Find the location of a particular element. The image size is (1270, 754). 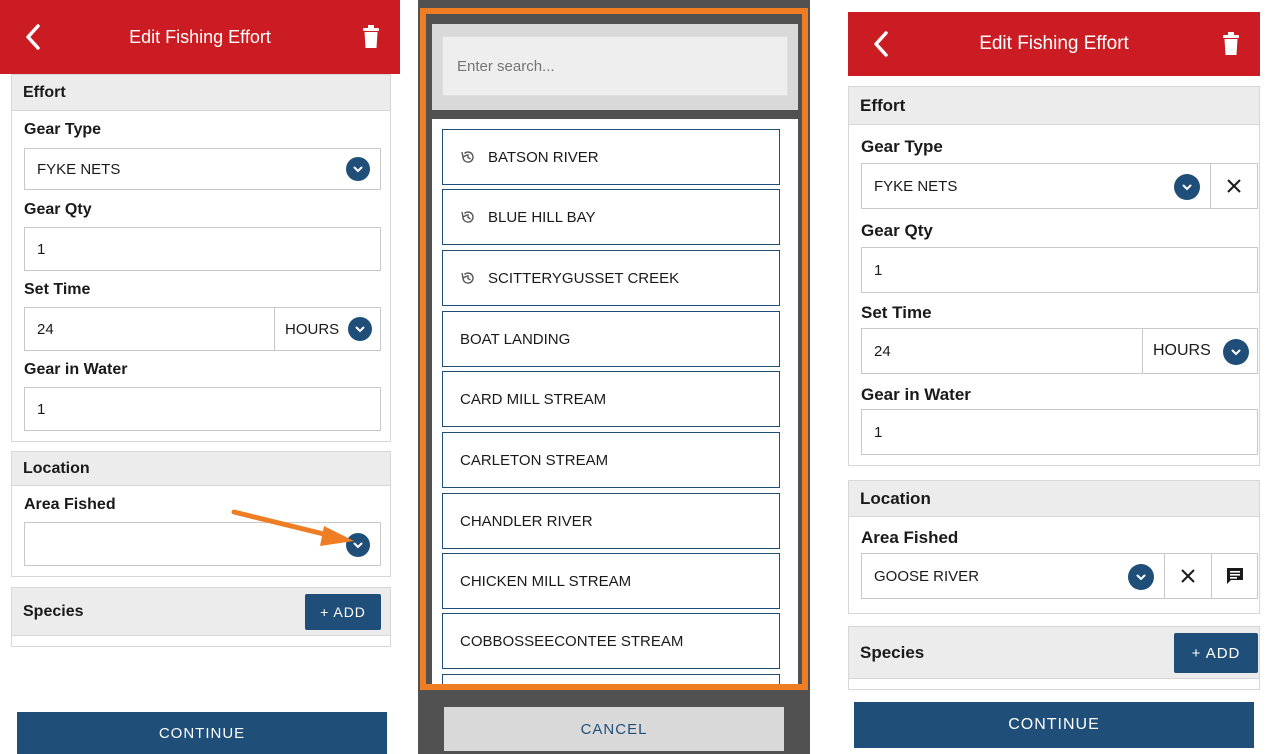

list-item-label: SCITTERYGUSSET CREEK is located at coordinates (584, 278).